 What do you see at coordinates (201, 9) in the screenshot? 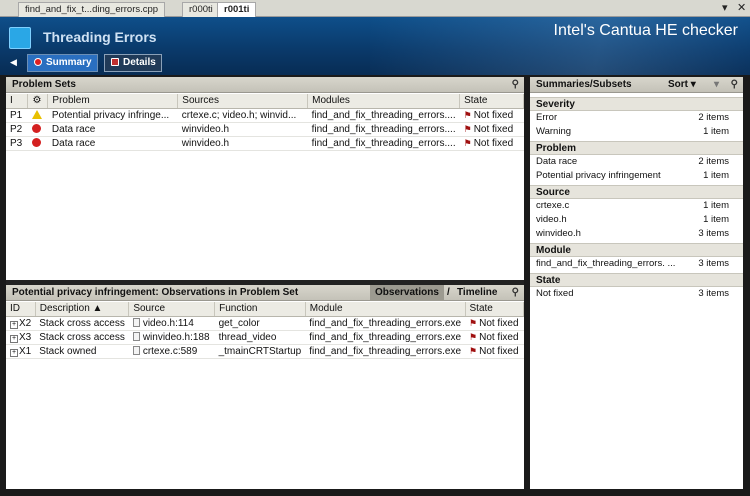
I see `tab-r000ti: r000ti` at bounding box center [201, 9].